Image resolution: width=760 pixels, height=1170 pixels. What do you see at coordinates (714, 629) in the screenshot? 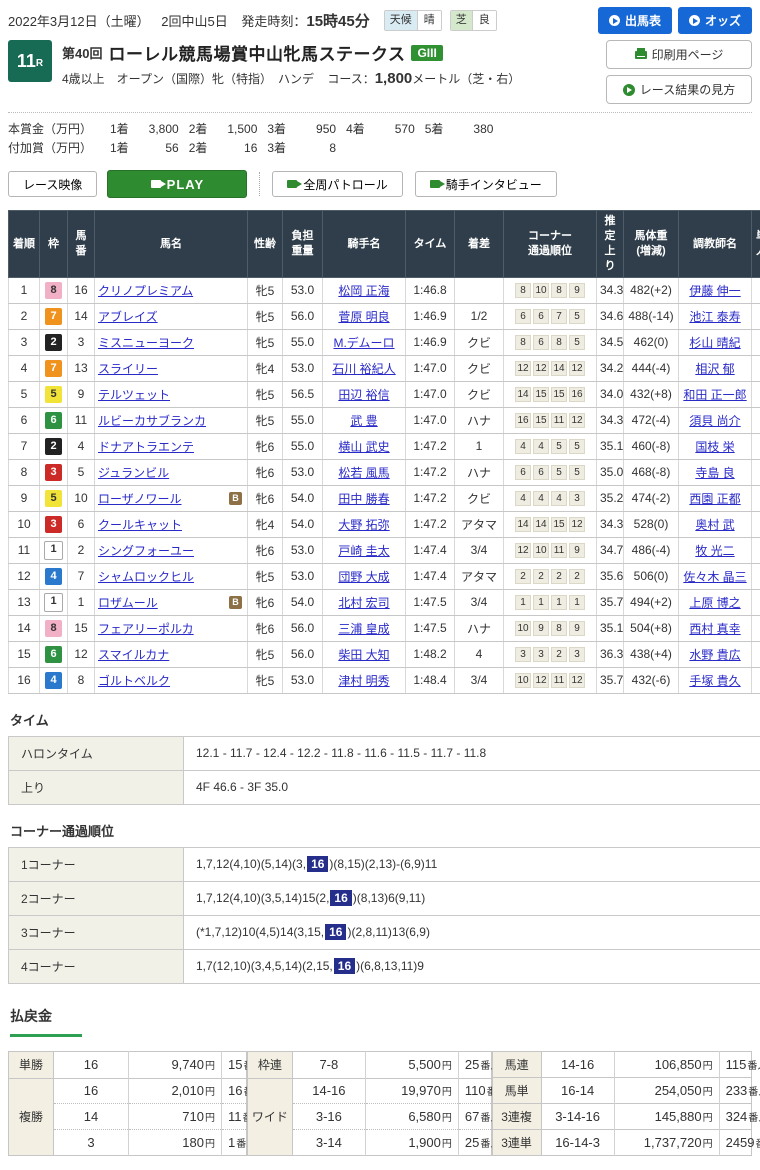
I see `trainer-link: 西村 真幸` at bounding box center [714, 629].